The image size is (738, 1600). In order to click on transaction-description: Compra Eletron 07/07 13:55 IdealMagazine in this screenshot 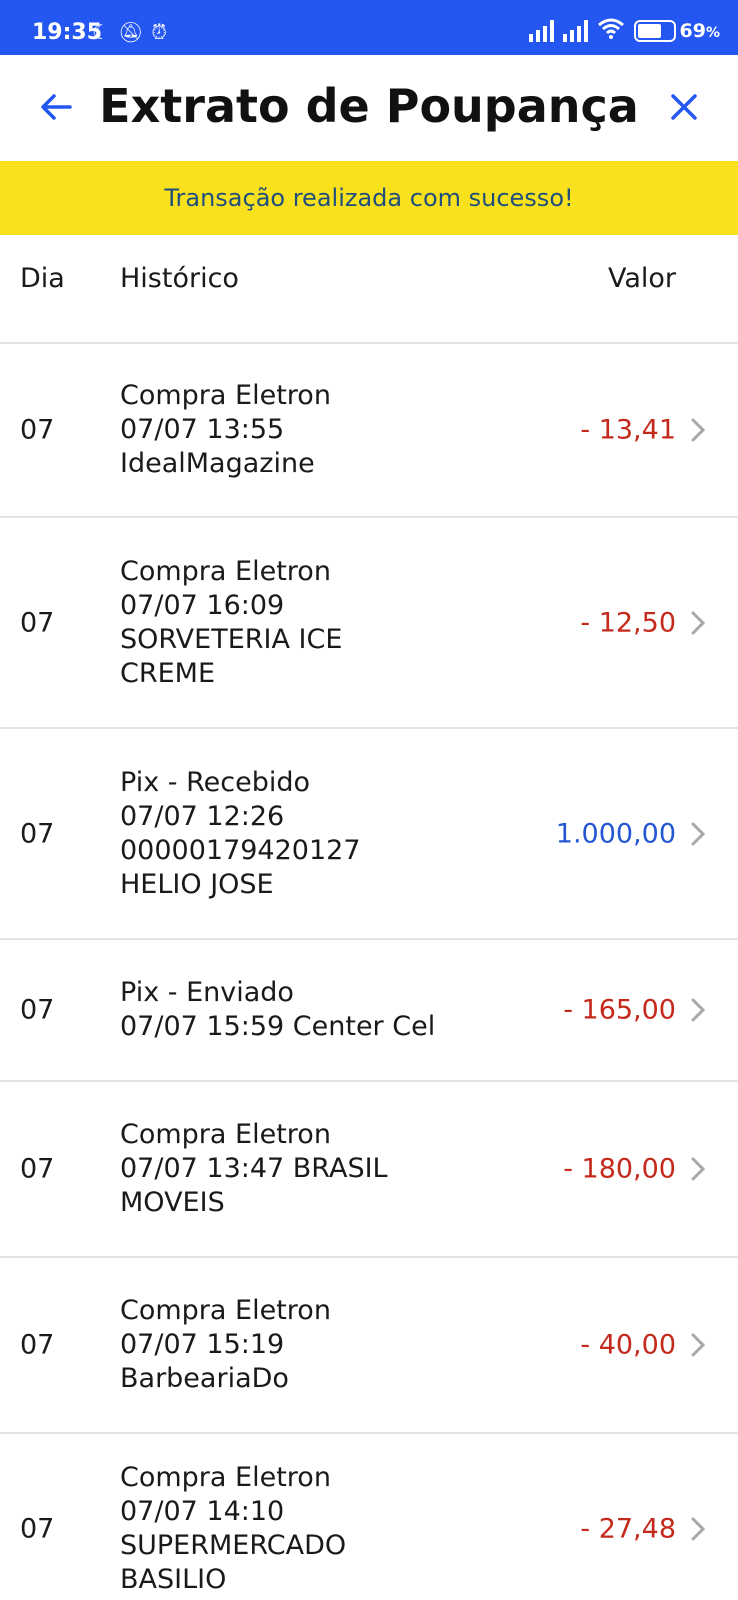, I will do `click(225, 429)`.